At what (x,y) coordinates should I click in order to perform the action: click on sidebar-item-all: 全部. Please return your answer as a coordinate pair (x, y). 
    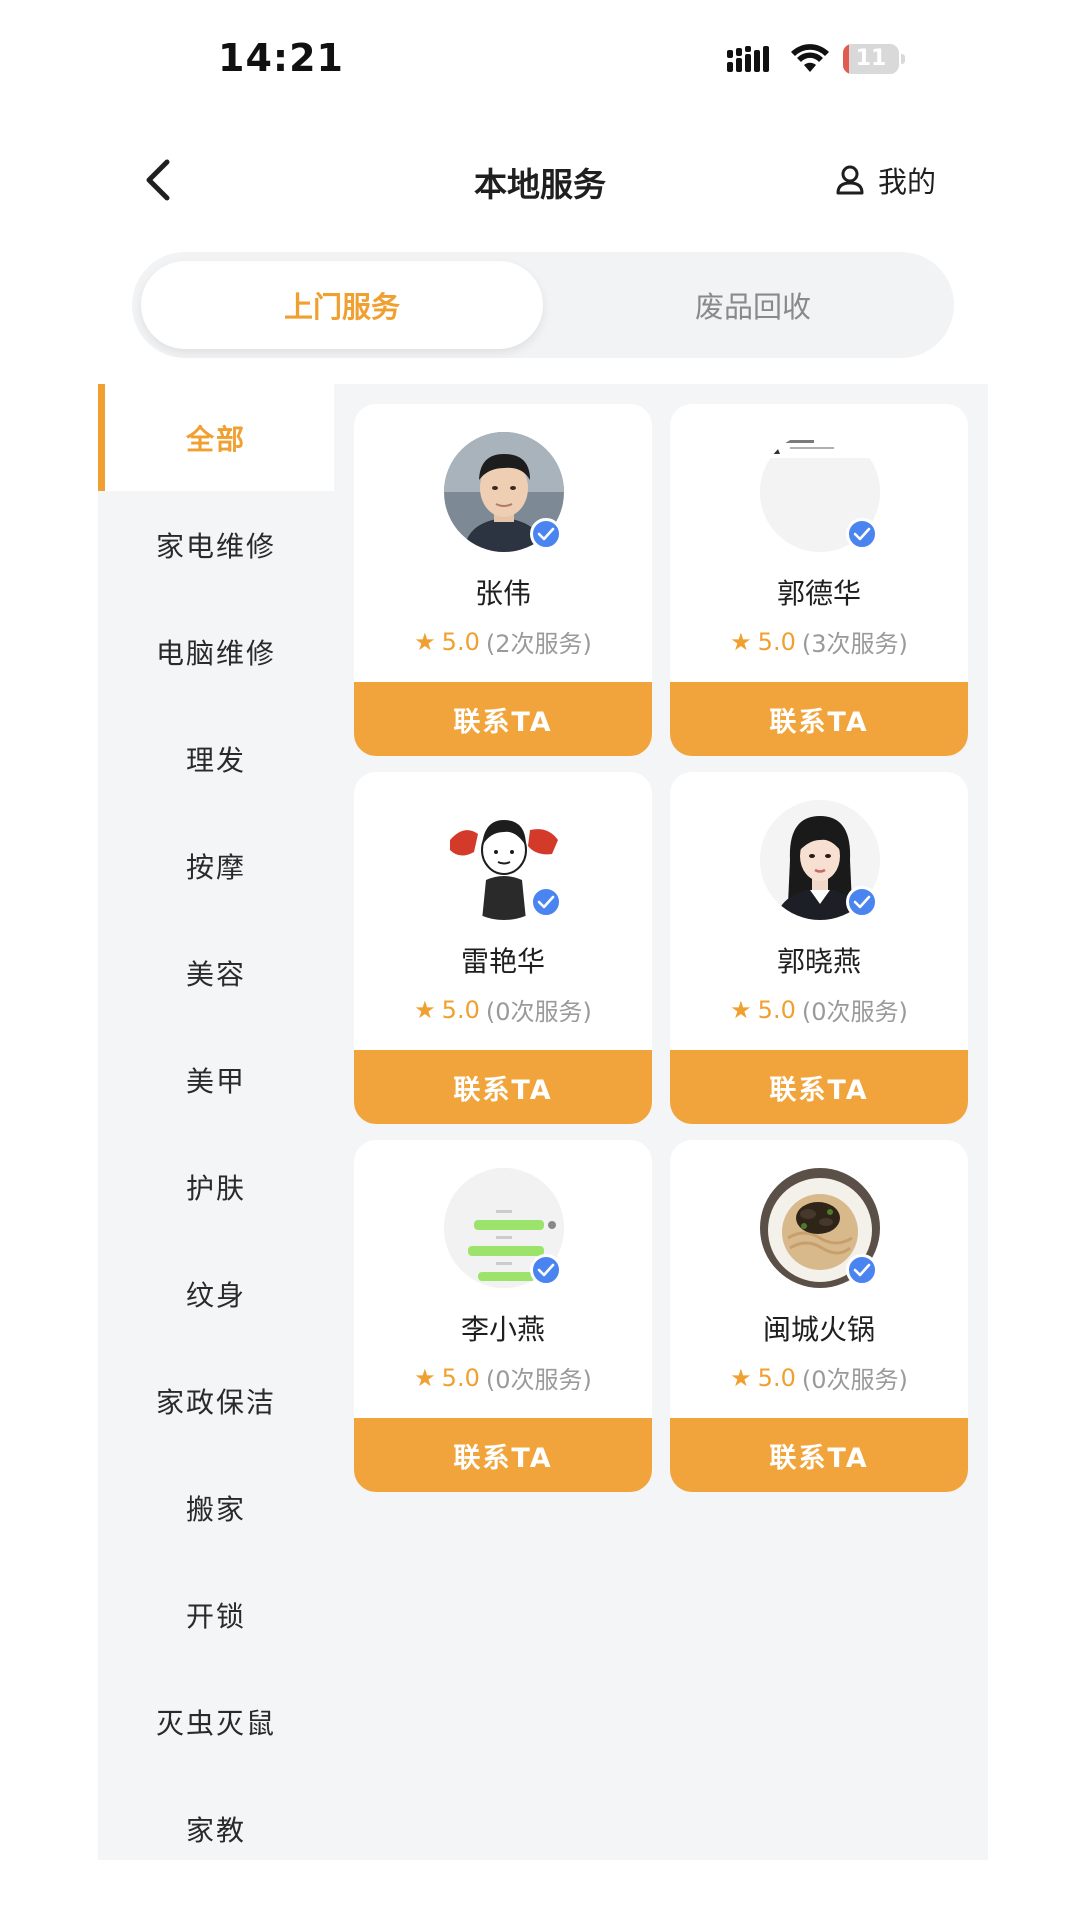
    Looking at the image, I should click on (216, 437).